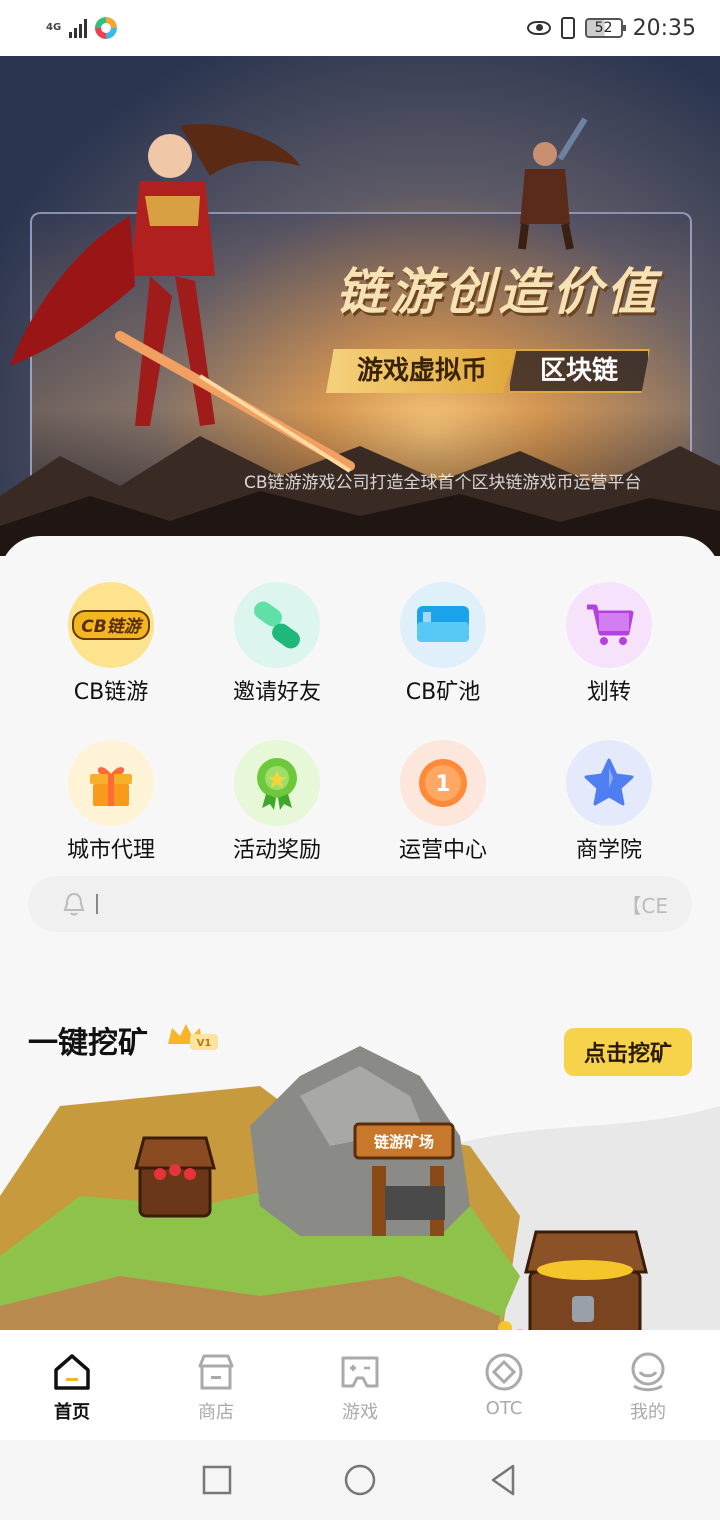 The image size is (720, 1520). What do you see at coordinates (276, 692) in the screenshot?
I see `menu-label: 邀请好友` at bounding box center [276, 692].